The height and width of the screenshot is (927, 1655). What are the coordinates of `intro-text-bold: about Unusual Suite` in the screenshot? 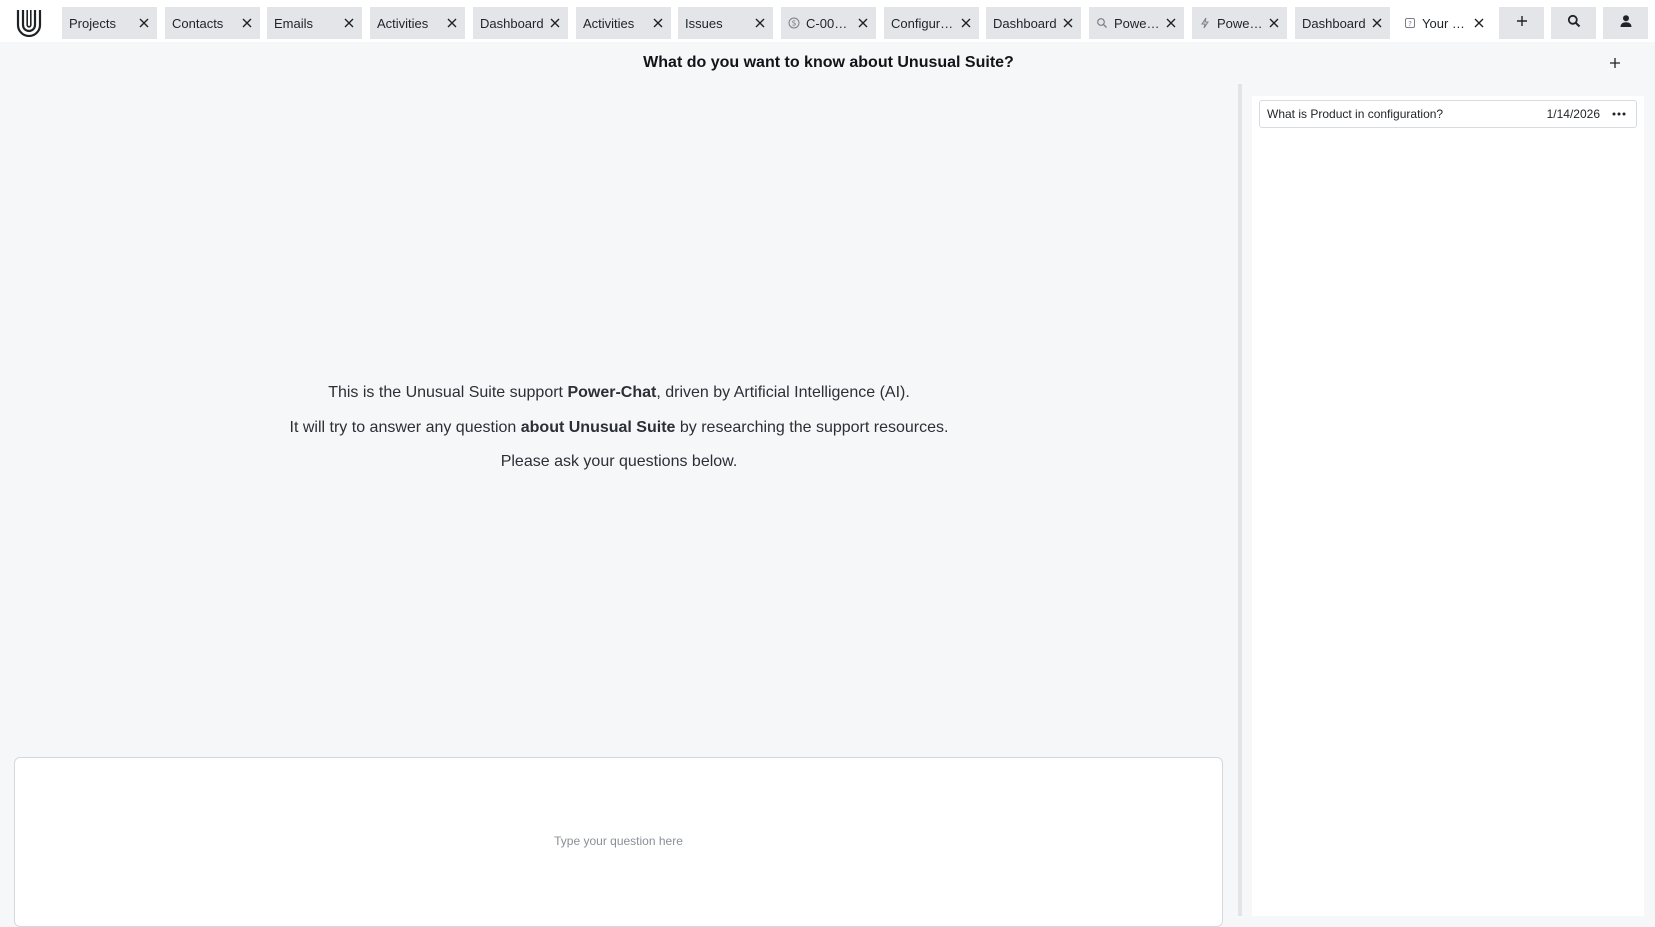 It's located at (598, 427).